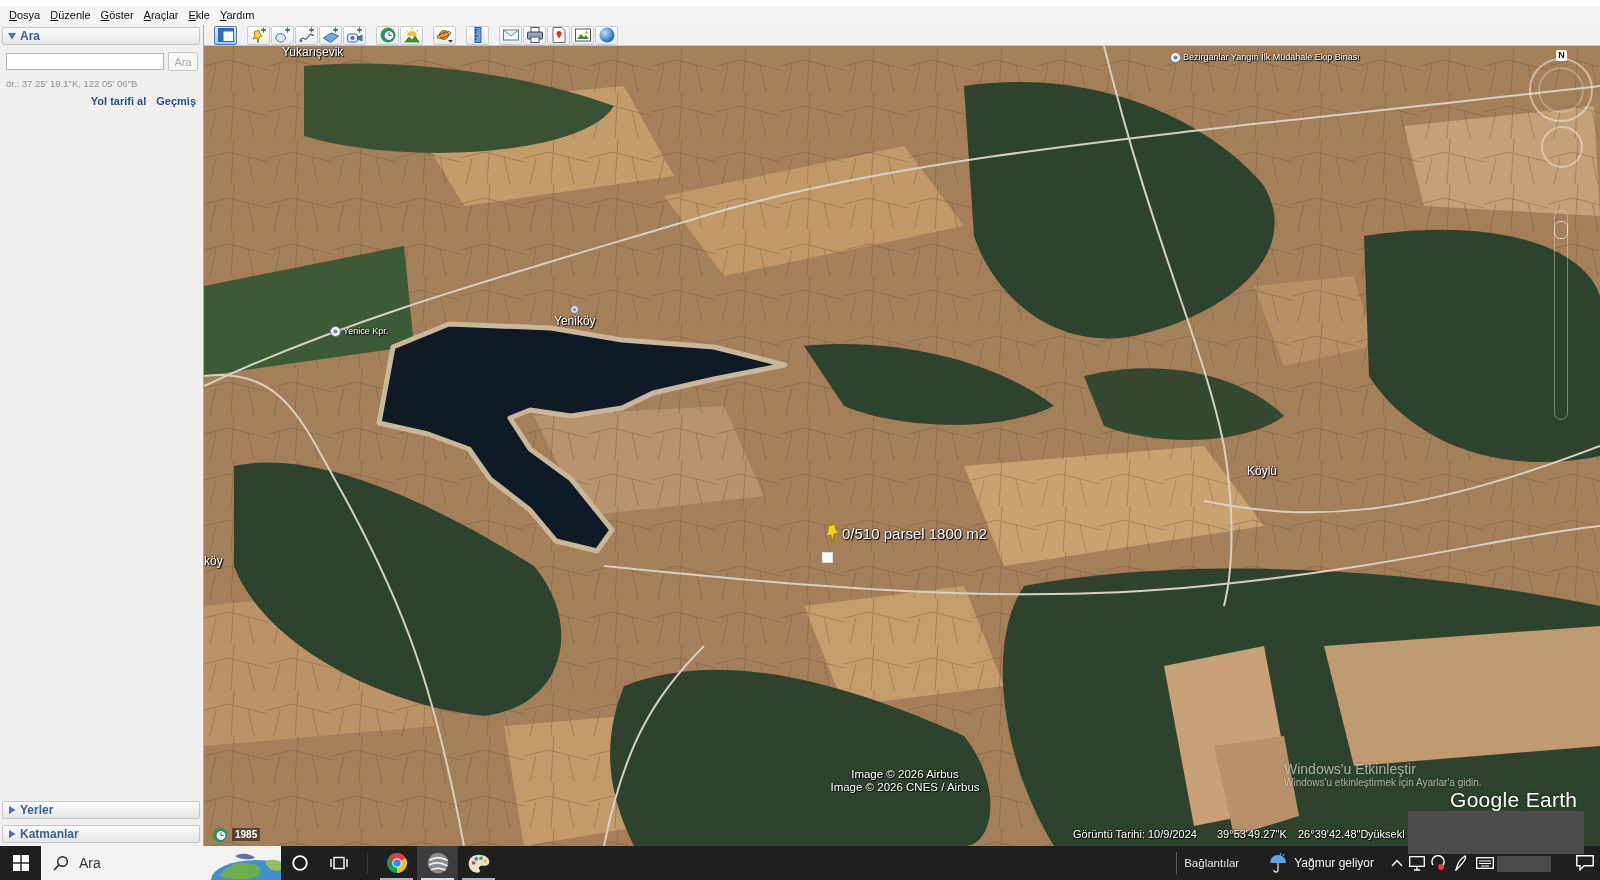  I want to click on add-polygon-button, so click(282, 35).